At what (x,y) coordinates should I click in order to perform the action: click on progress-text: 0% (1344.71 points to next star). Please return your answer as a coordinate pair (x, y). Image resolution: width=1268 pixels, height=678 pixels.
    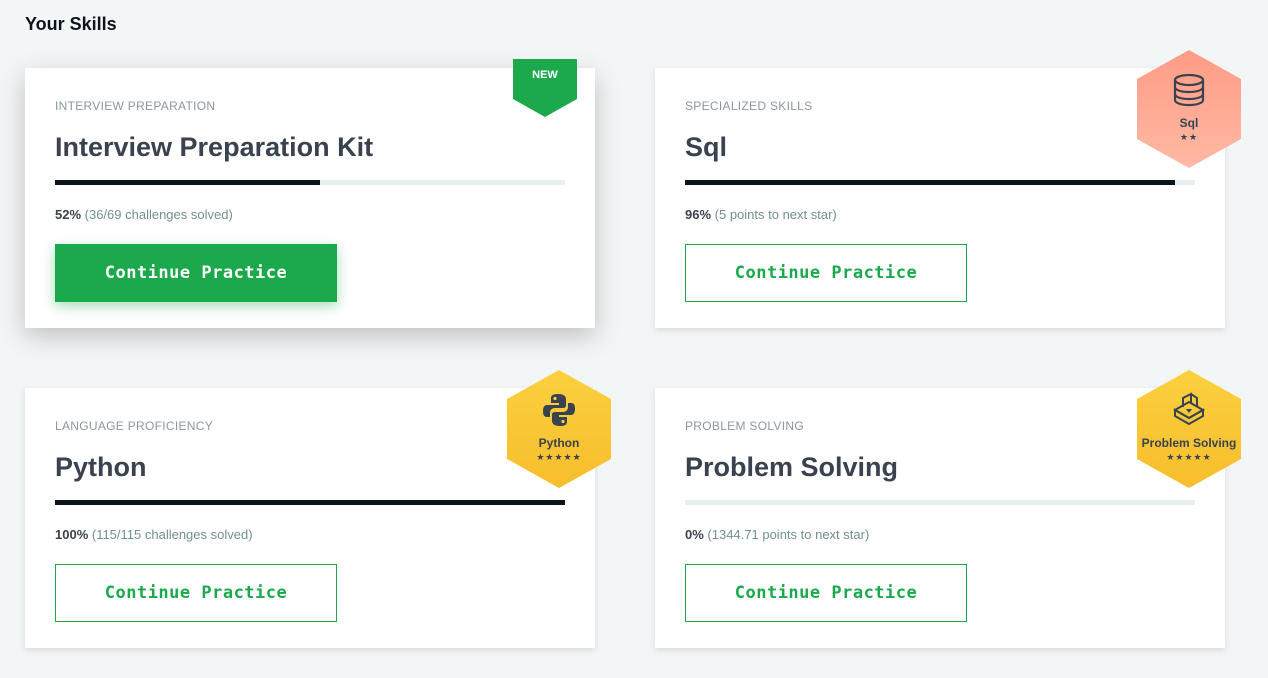
    Looking at the image, I should click on (777, 534).